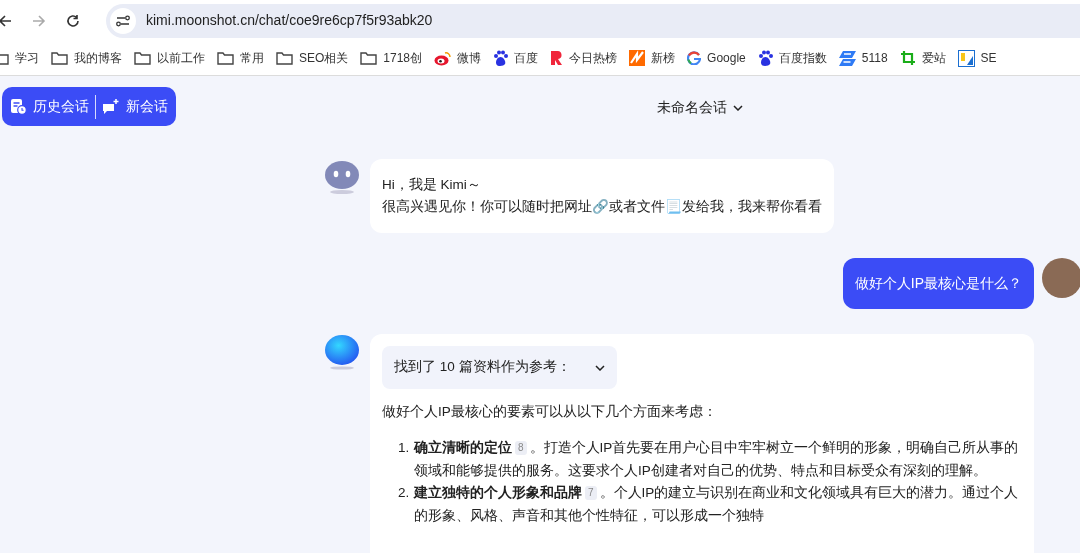 The height and width of the screenshot is (553, 1080). I want to click on list-number: 1., so click(404, 448).